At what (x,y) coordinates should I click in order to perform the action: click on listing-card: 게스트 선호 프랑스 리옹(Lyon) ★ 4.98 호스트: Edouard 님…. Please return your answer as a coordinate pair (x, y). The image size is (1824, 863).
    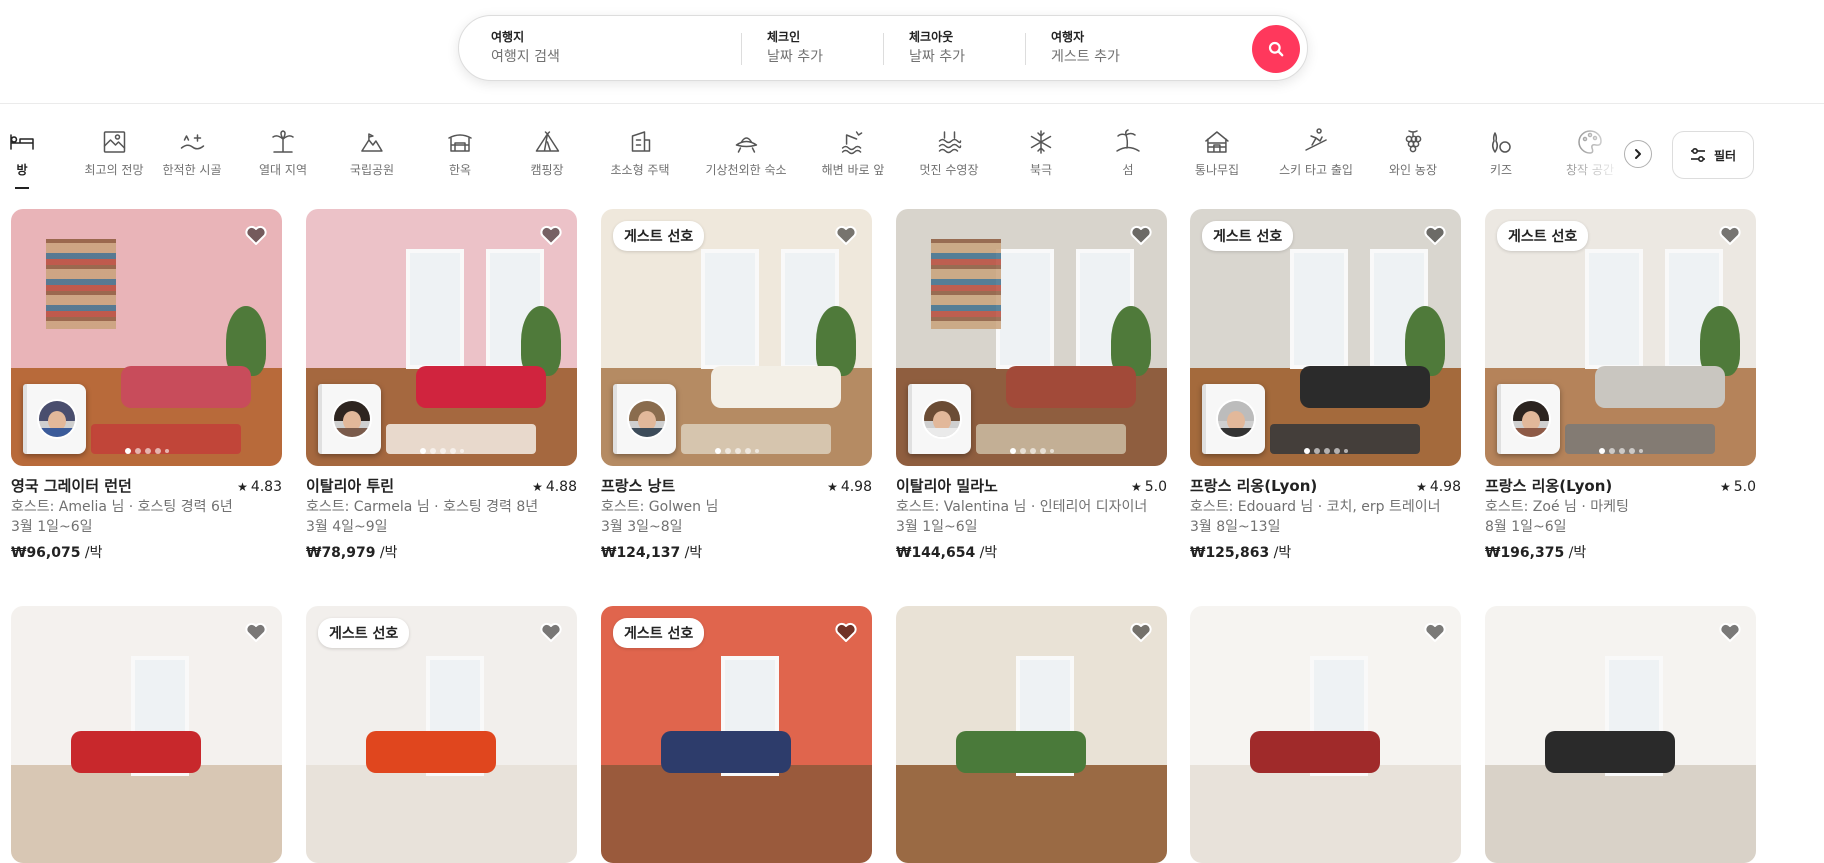
    Looking at the image, I should click on (1325, 386).